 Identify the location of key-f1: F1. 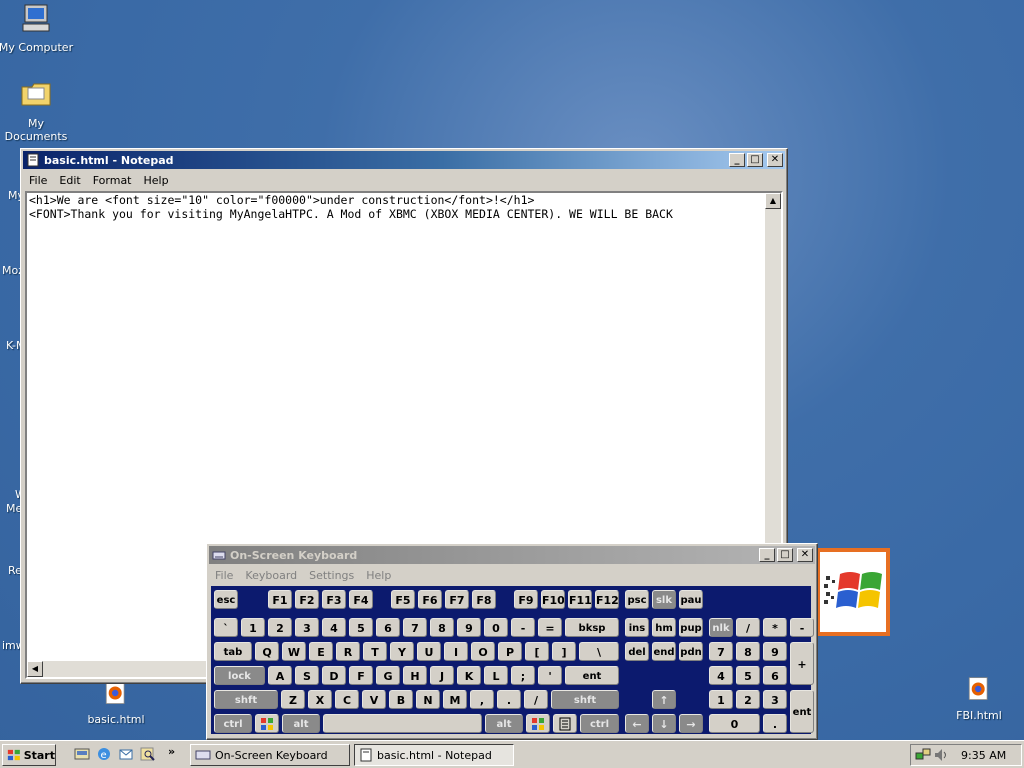
(280, 599).